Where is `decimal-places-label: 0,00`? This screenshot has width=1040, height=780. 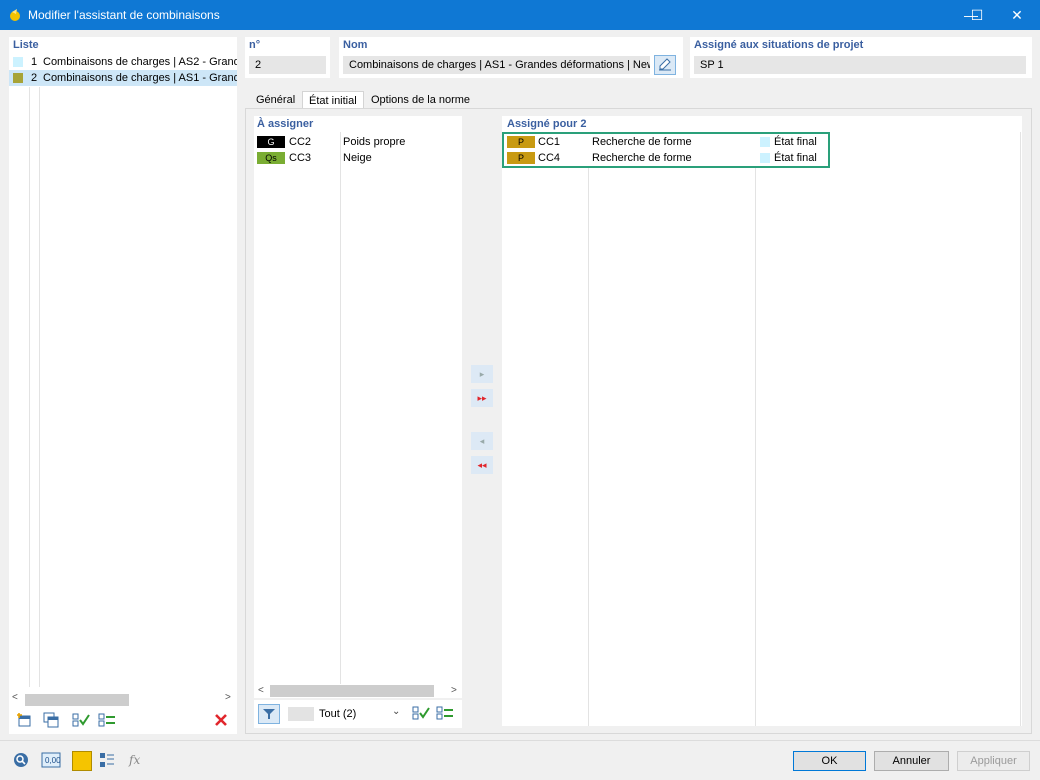
decimal-places-label: 0,00 is located at coordinates (53, 760).